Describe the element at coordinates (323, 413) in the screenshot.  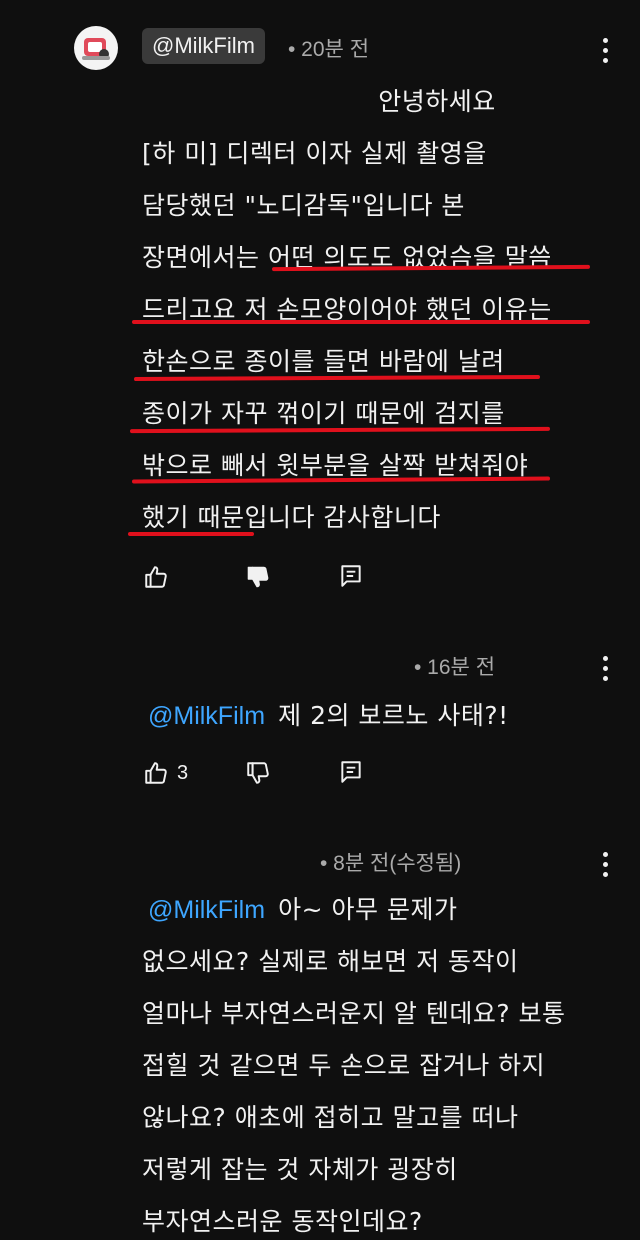
I see `comment-line: 종이가 자꾸 꺾이기 때문에 검지를` at that location.